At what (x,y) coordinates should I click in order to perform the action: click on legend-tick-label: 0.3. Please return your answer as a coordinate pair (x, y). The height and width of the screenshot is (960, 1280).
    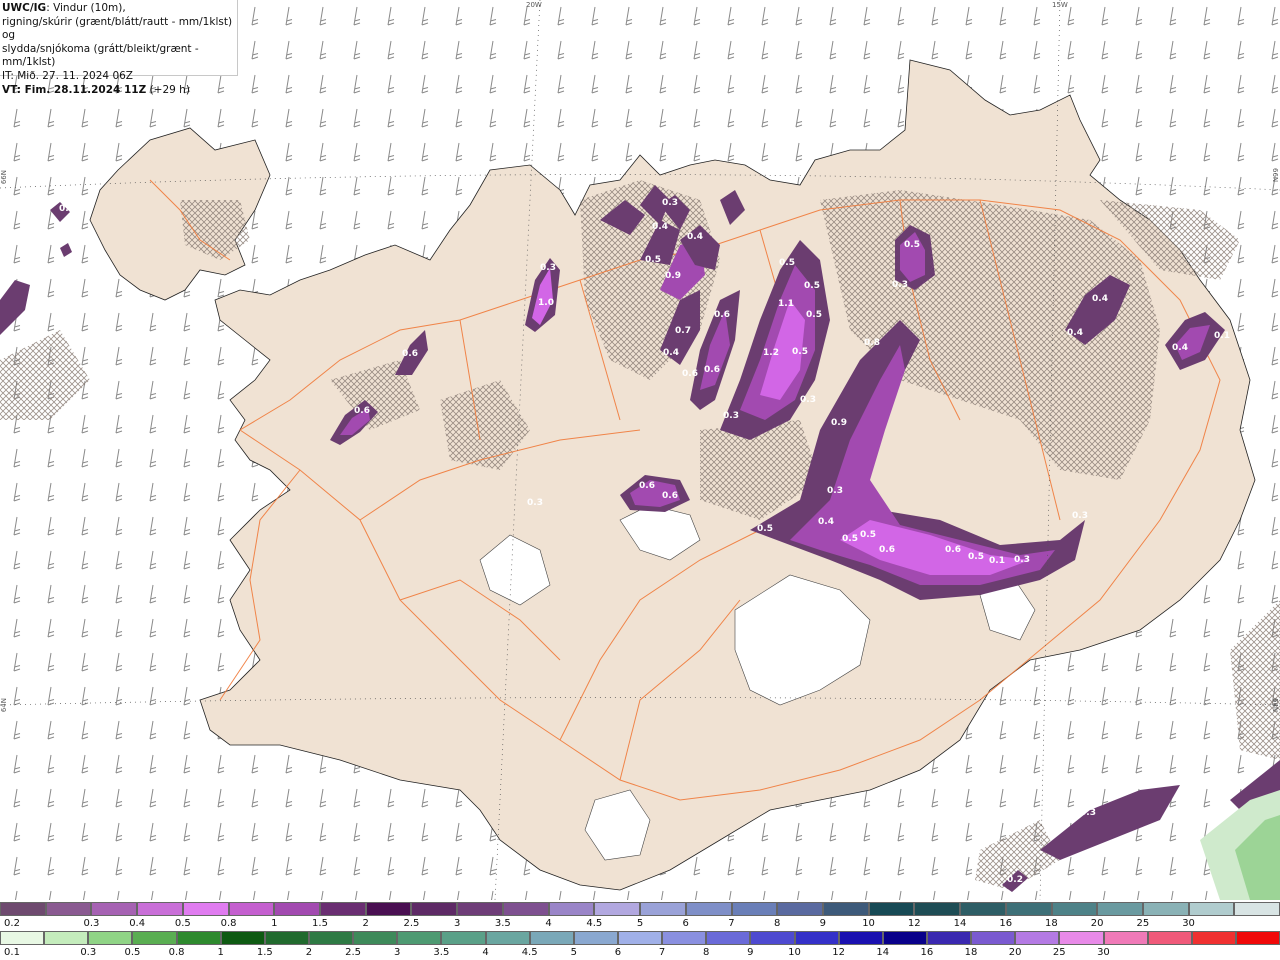
    Looking at the image, I should click on (91, 923).